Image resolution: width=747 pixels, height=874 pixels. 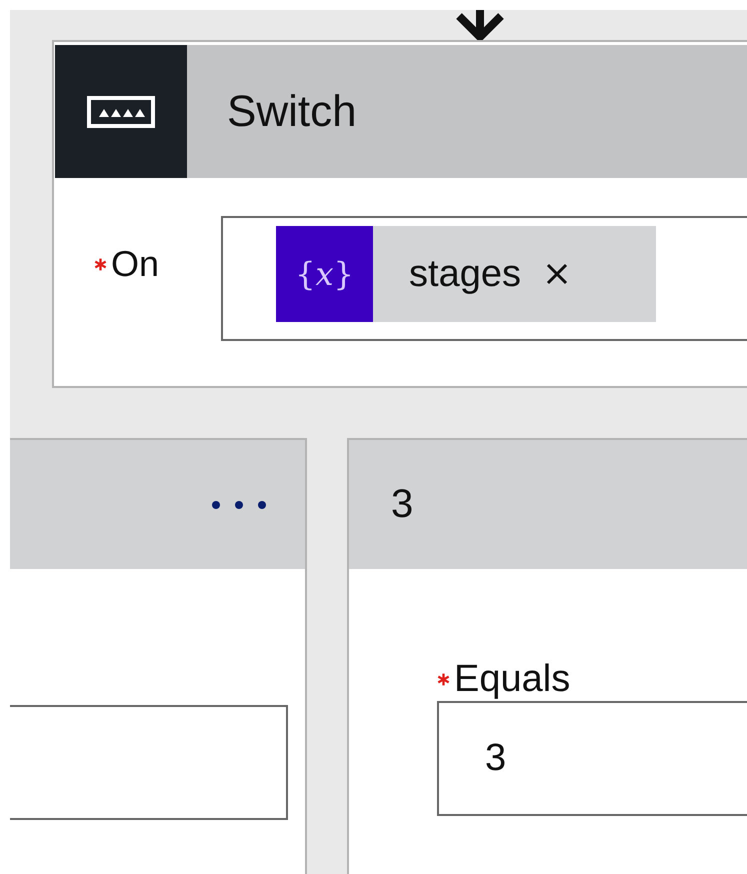 What do you see at coordinates (292, 111) in the screenshot?
I see `card-title: Switch` at bounding box center [292, 111].